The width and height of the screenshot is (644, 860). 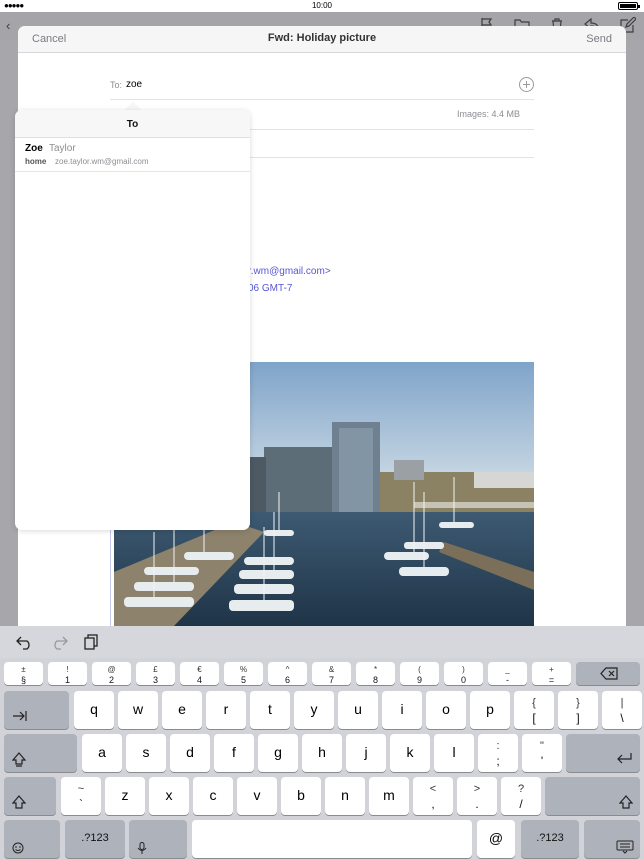 I want to click on shift-key-left, so click(x=30, y=796).